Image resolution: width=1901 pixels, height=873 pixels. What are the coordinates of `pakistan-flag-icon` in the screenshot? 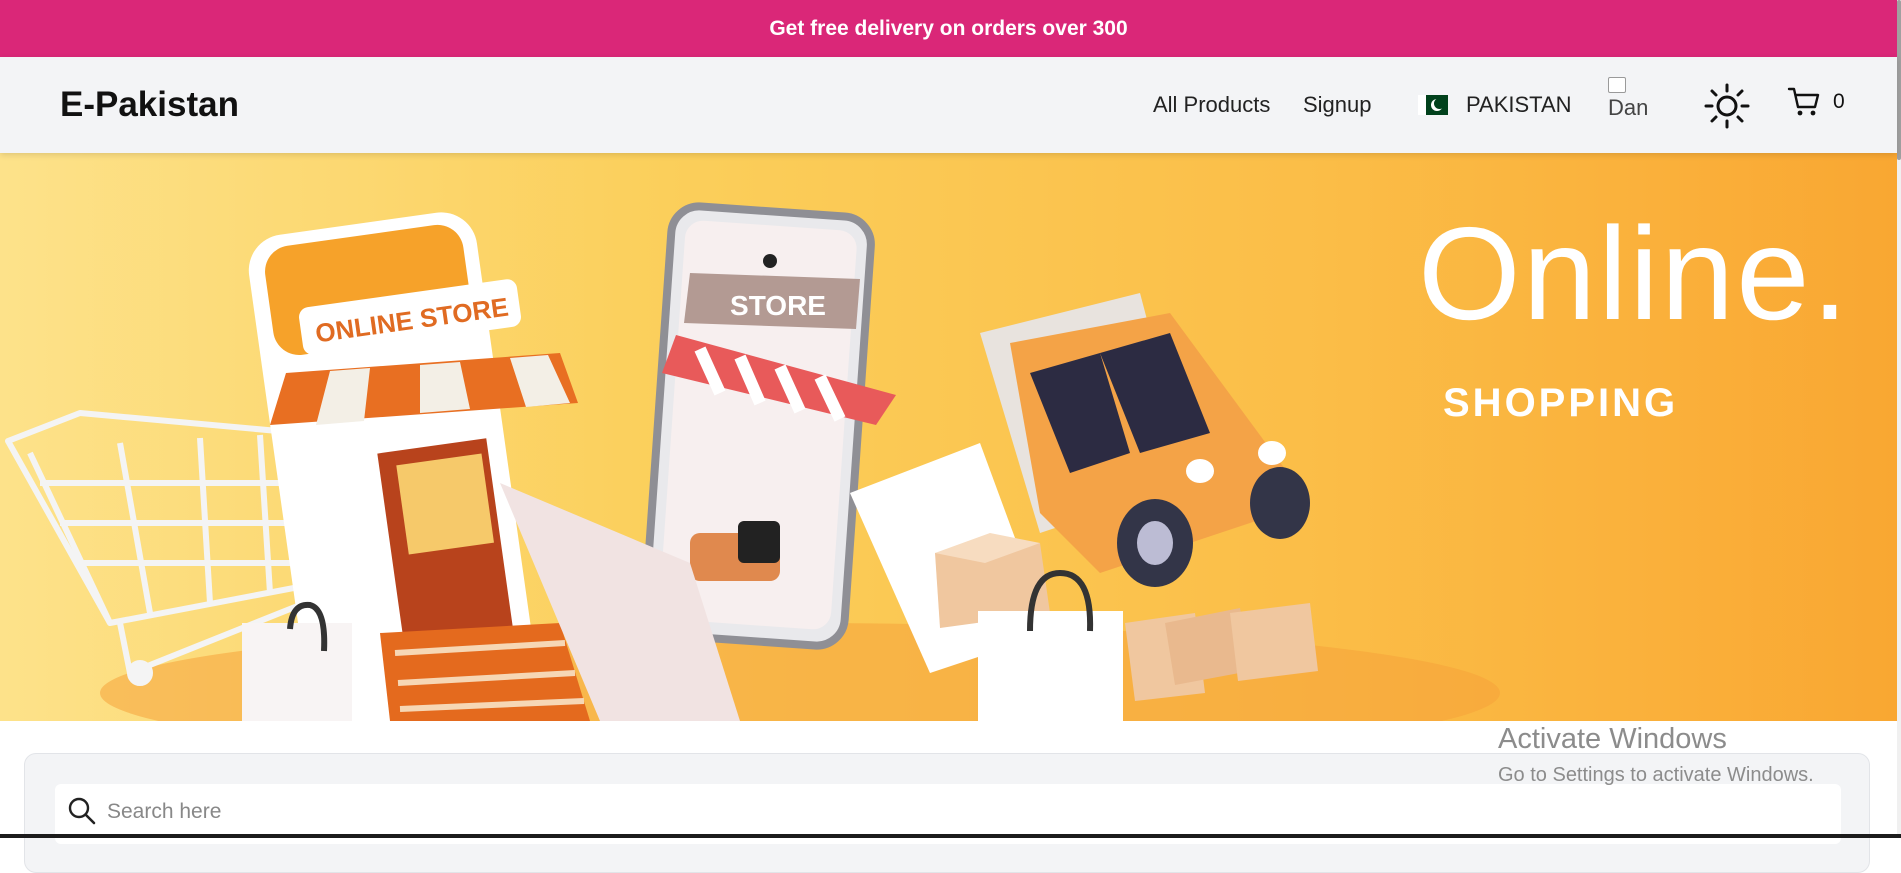 It's located at (1433, 105).